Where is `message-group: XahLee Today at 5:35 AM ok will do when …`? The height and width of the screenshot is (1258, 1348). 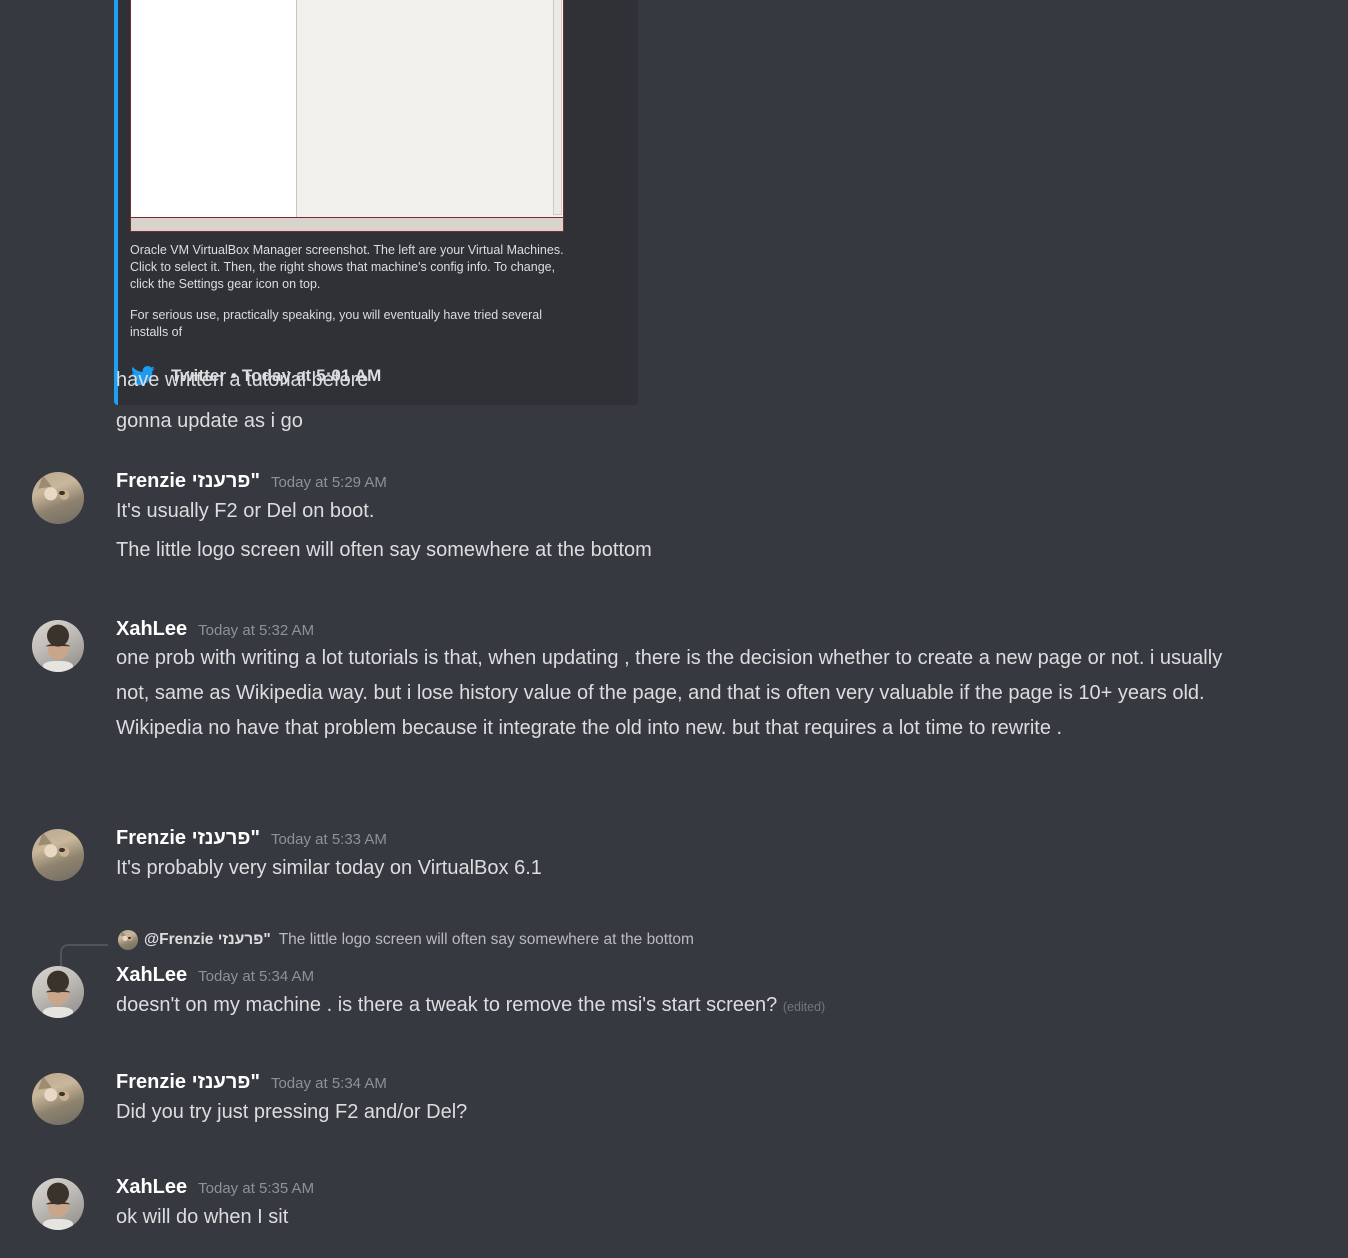
message-group: XahLee Today at 5:35 AM ok will do when … is located at coordinates (674, 1205).